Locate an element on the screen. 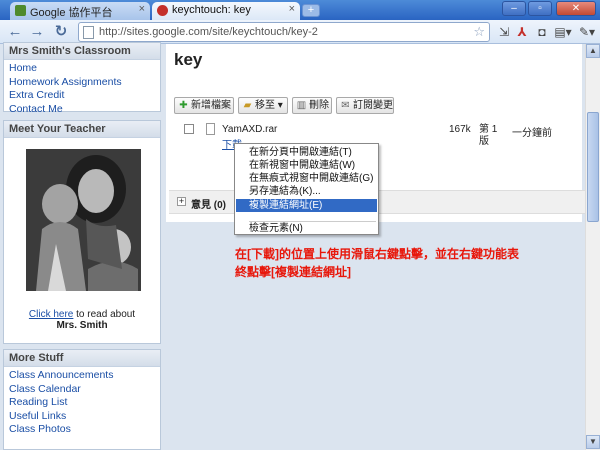 The height and width of the screenshot is (450, 600). page-icon is located at coordinates (88, 32).